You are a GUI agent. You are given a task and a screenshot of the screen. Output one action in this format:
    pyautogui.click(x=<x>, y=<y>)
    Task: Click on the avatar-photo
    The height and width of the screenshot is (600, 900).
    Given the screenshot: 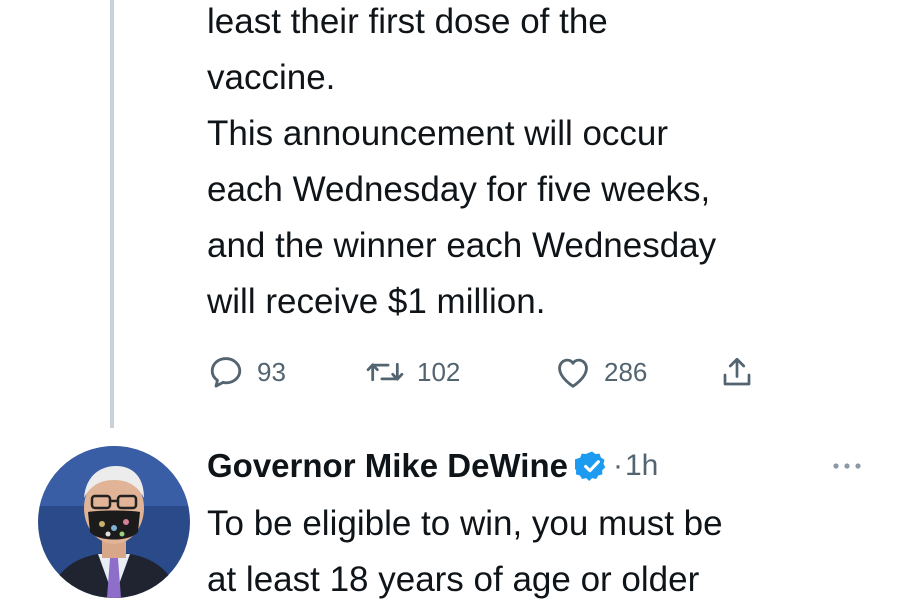 What is the action you would take?
    pyautogui.click(x=114, y=522)
    